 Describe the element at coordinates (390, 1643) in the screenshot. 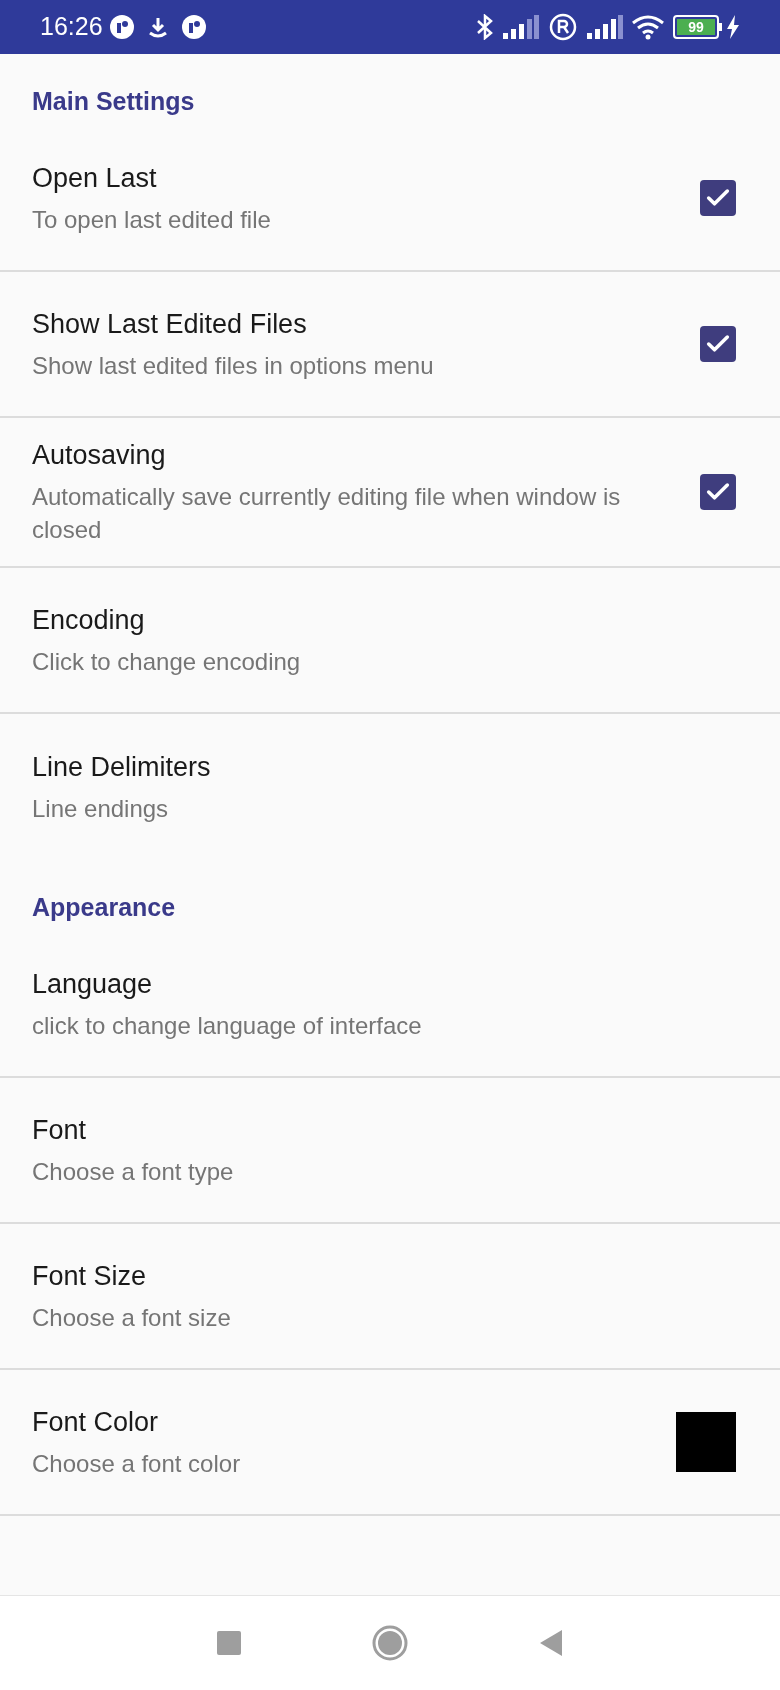

I see `home-icon` at that location.